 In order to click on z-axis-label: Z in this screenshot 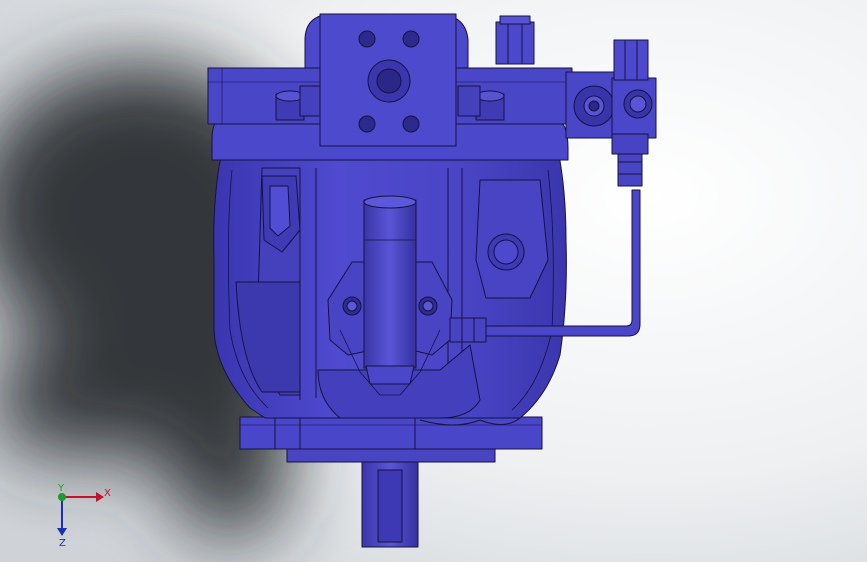, I will do `click(62, 543)`.